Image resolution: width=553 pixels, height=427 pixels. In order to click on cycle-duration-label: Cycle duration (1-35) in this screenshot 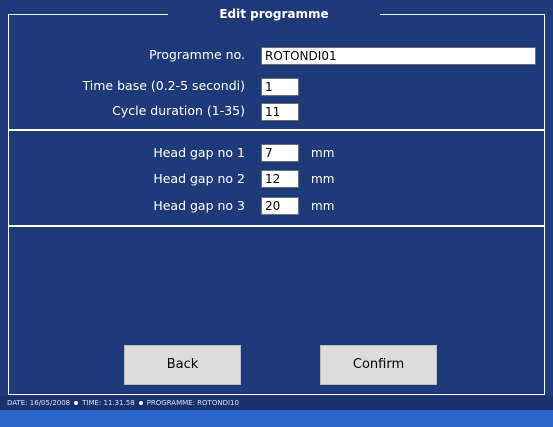, I will do `click(178, 110)`.